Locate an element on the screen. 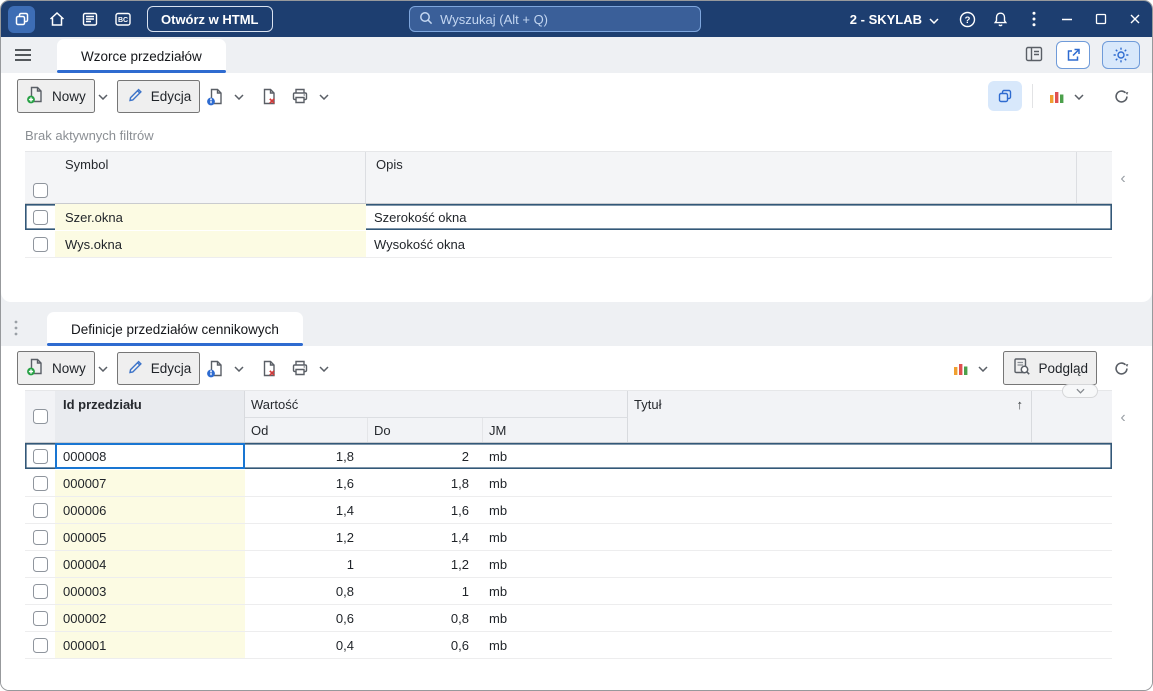 This screenshot has height=691, width=1153. global-search is located at coordinates (555, 19).